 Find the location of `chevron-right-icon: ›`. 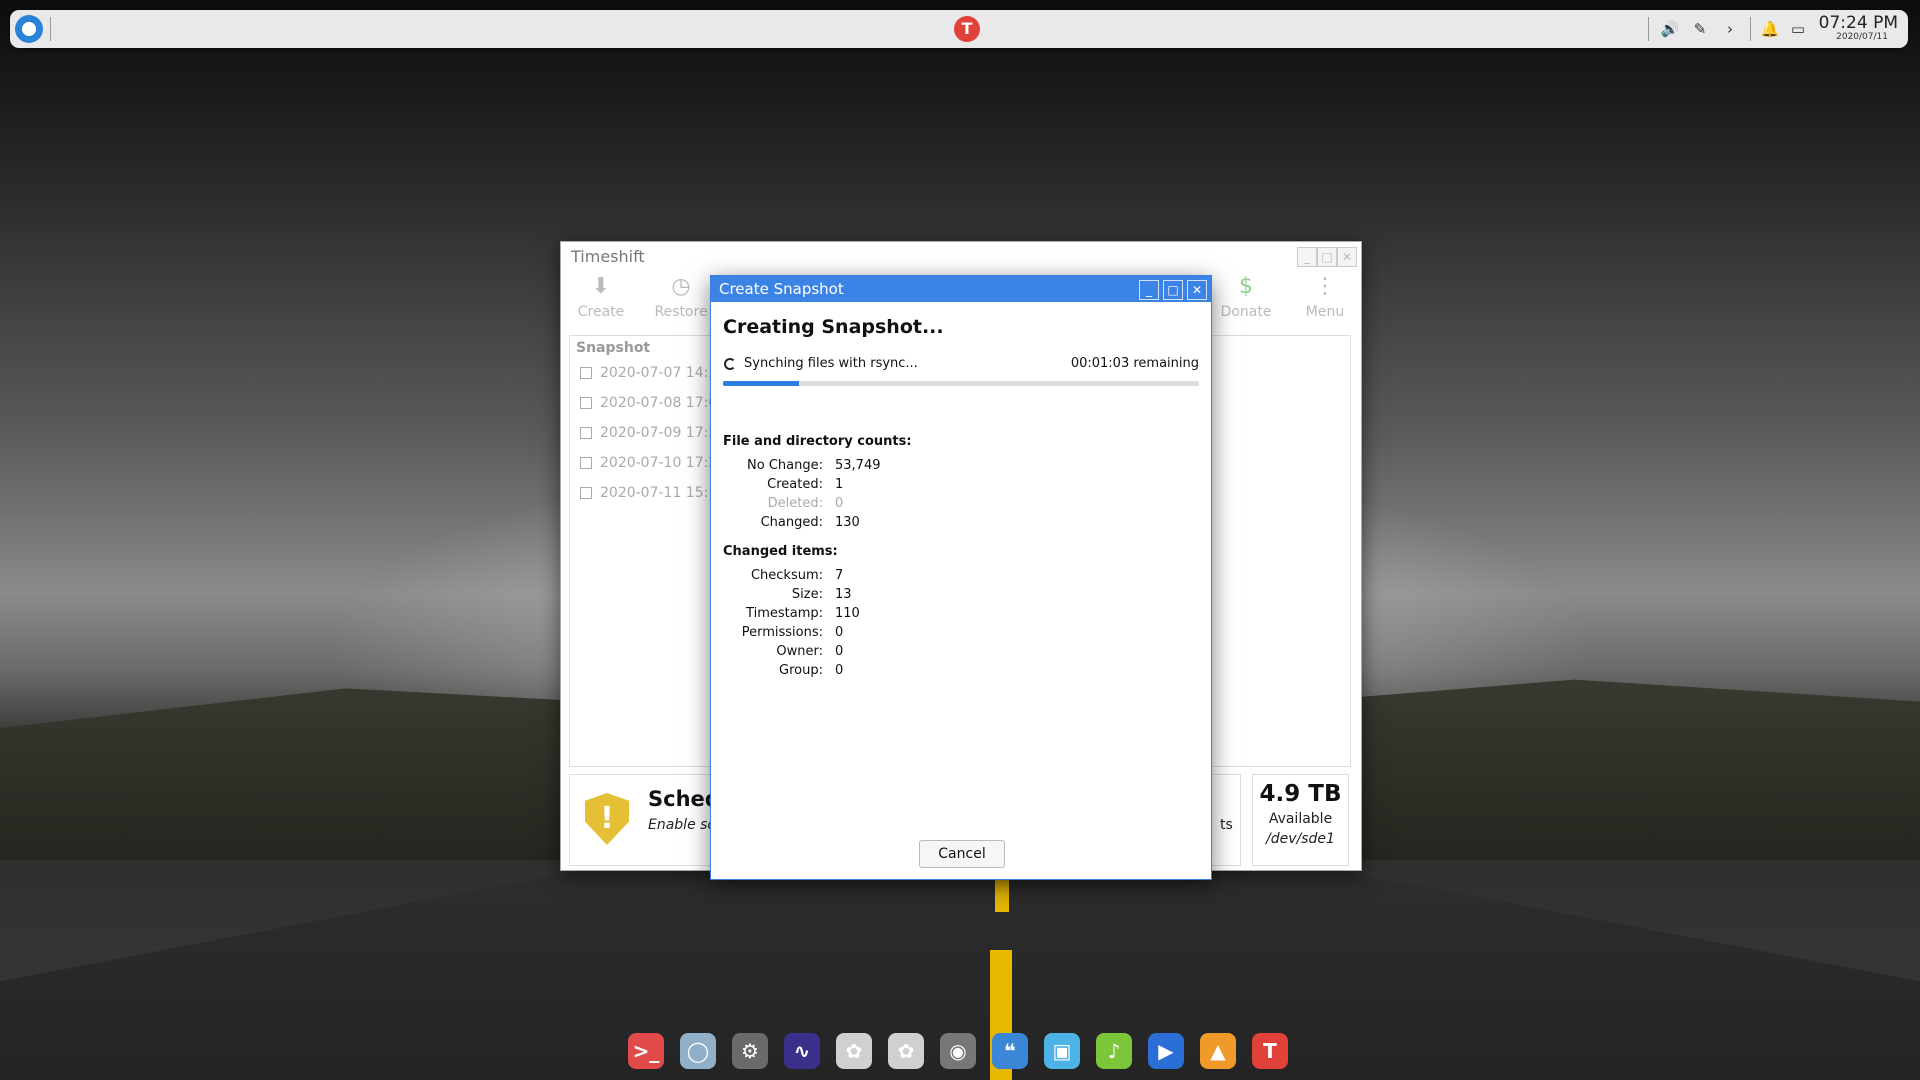

chevron-right-icon: › is located at coordinates (1730, 29).